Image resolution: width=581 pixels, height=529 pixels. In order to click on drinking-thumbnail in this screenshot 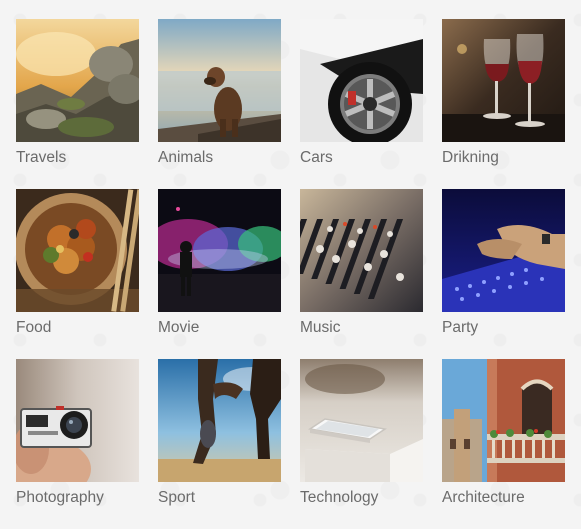, I will do `click(503, 80)`.